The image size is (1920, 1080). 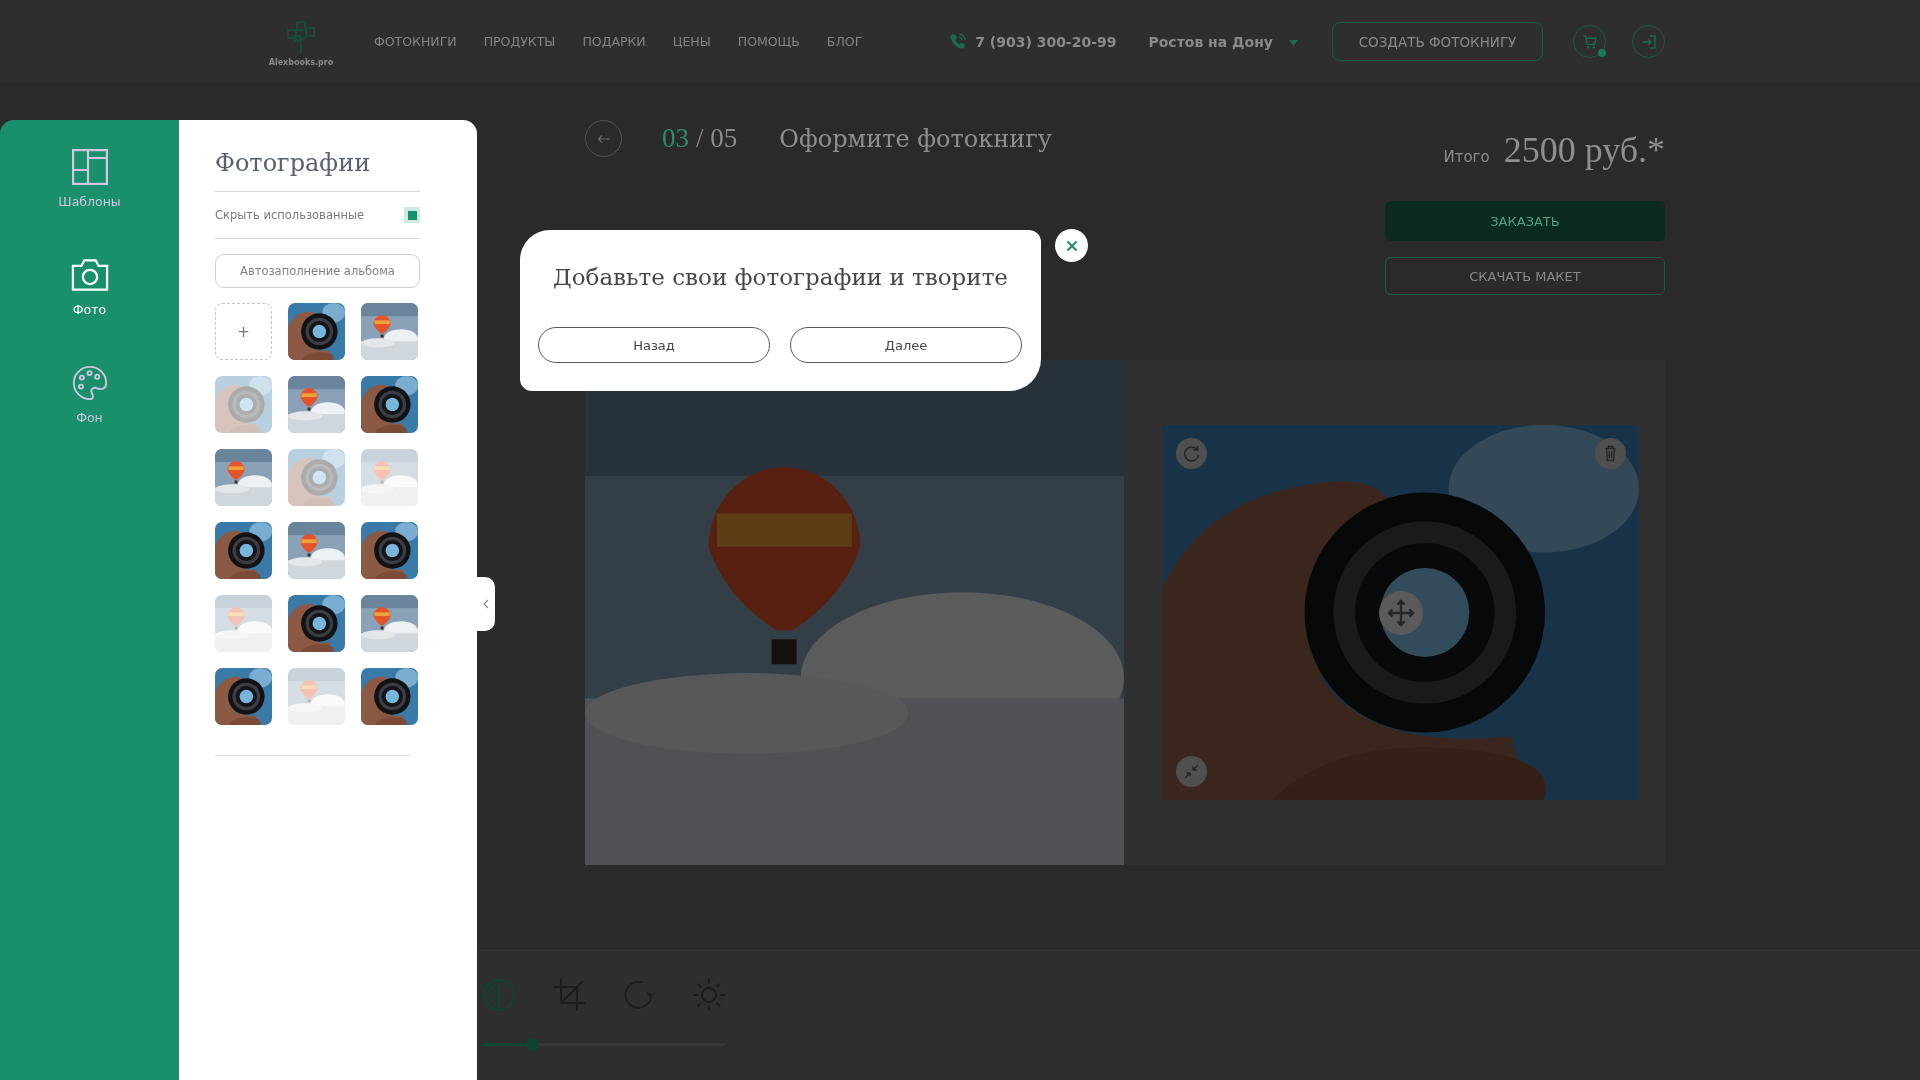 I want to click on city-selector: Ростов на Дону, so click(x=1223, y=41).